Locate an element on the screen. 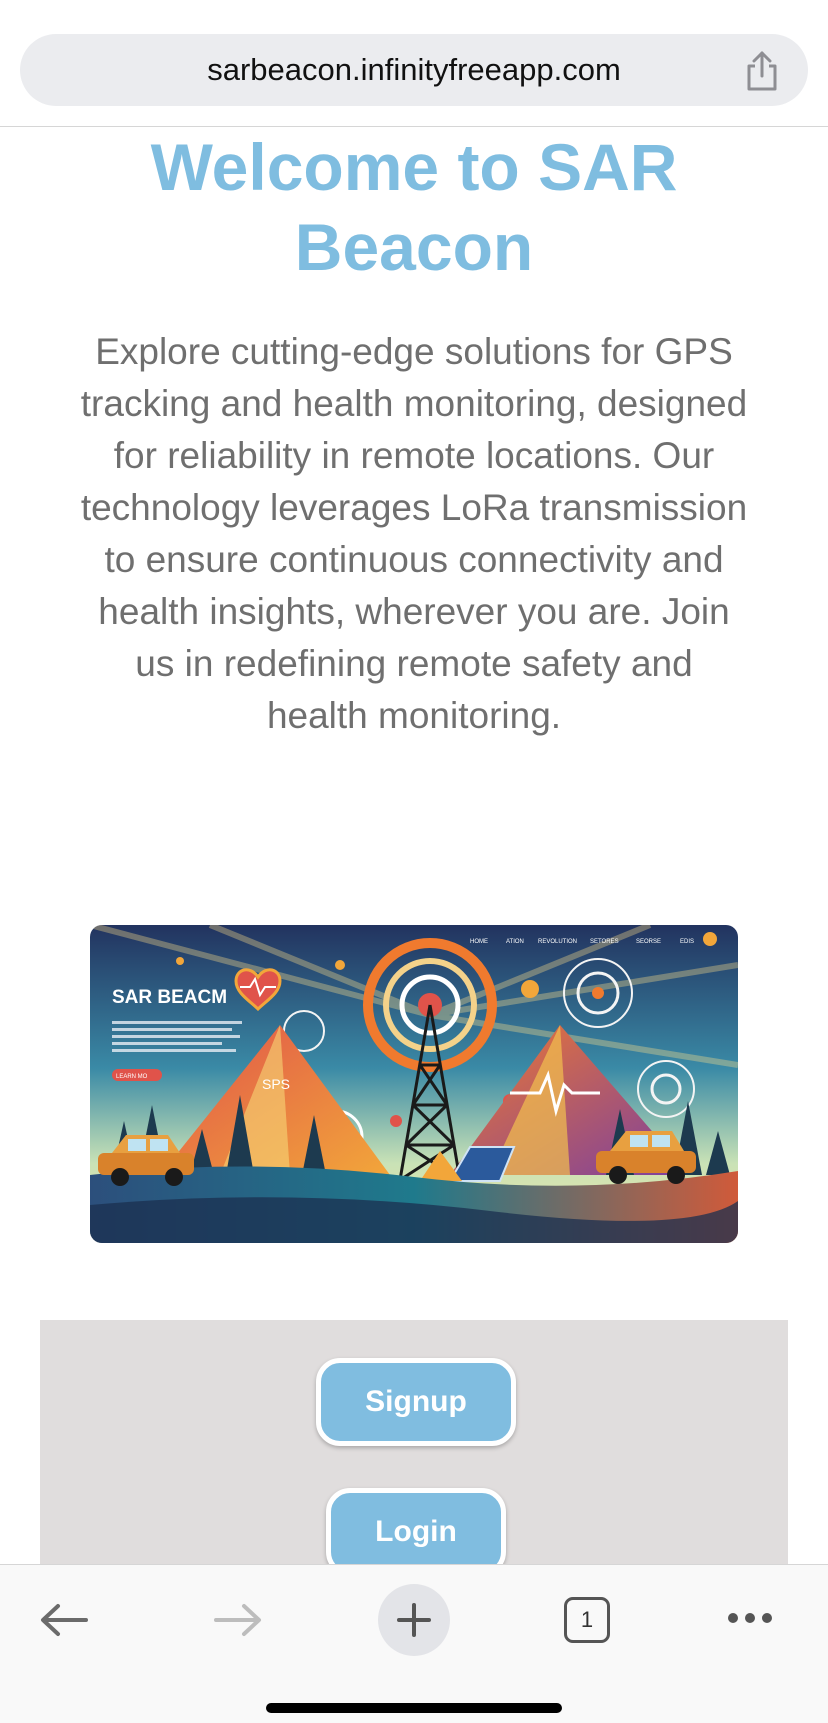 The image size is (828, 1723). new-tab-button is located at coordinates (414, 1620).